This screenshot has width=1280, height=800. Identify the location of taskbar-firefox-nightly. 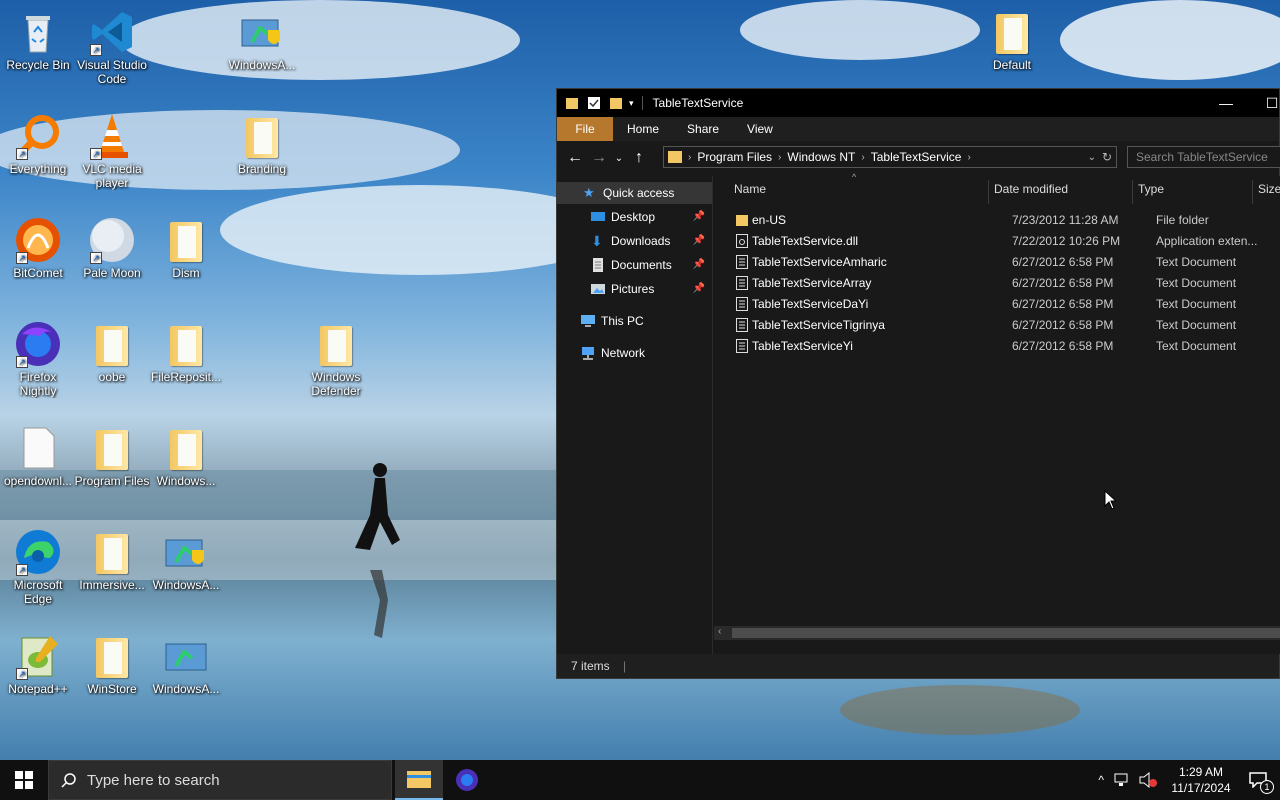
(467, 780).